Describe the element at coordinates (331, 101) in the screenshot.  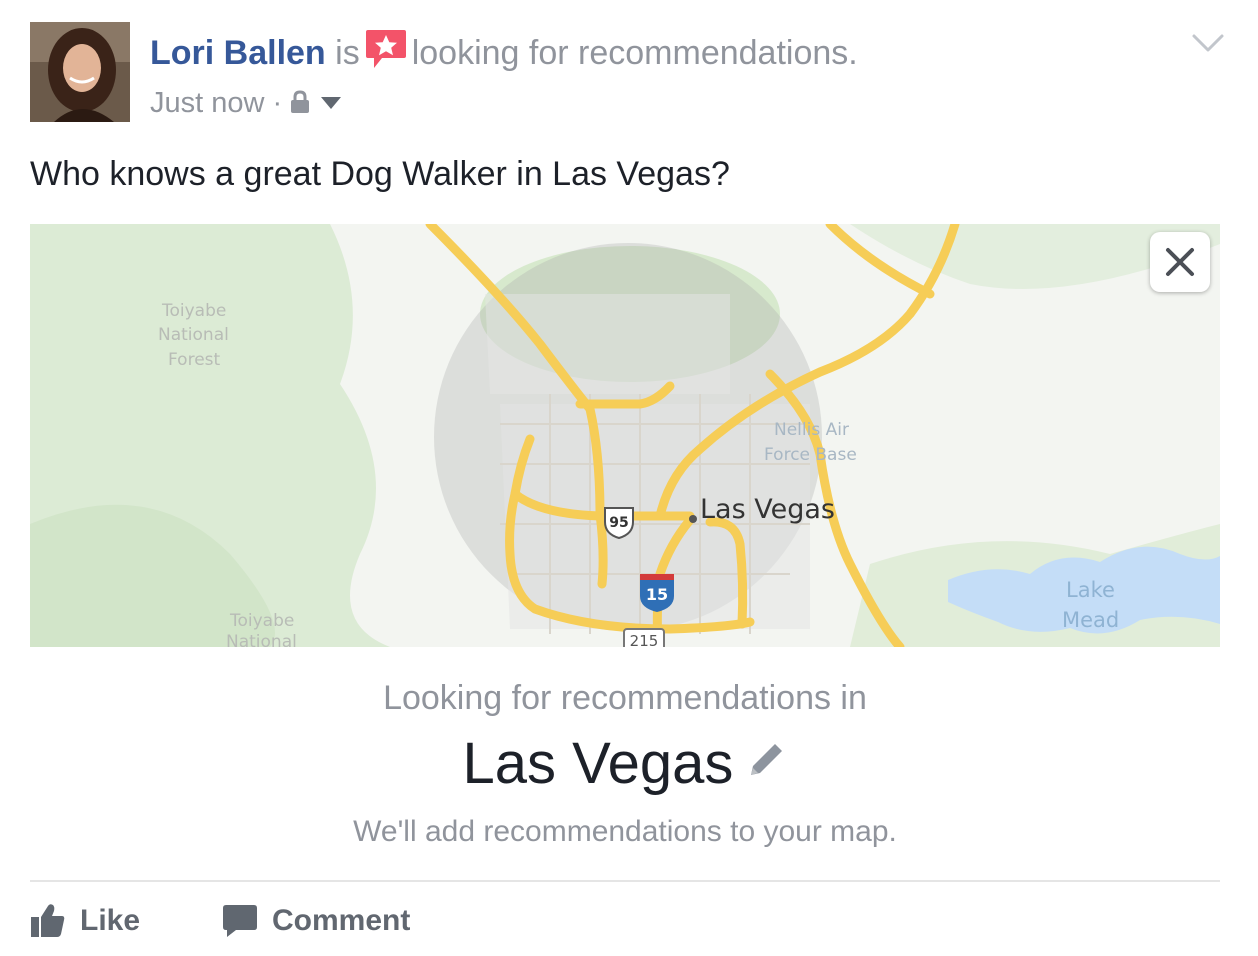
I see `caret-down-icon` at that location.